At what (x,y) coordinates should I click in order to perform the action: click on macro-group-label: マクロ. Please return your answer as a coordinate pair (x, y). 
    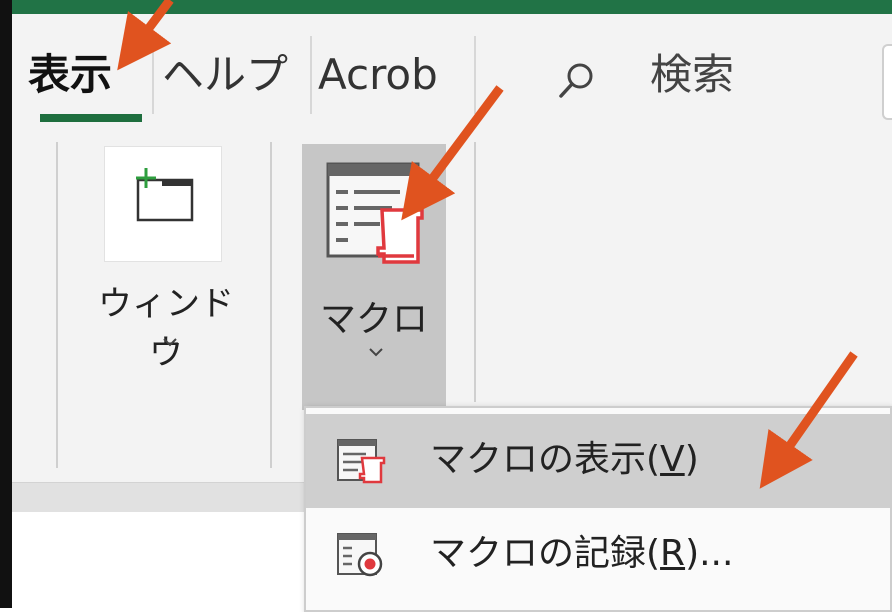
    Looking at the image, I should click on (374, 316).